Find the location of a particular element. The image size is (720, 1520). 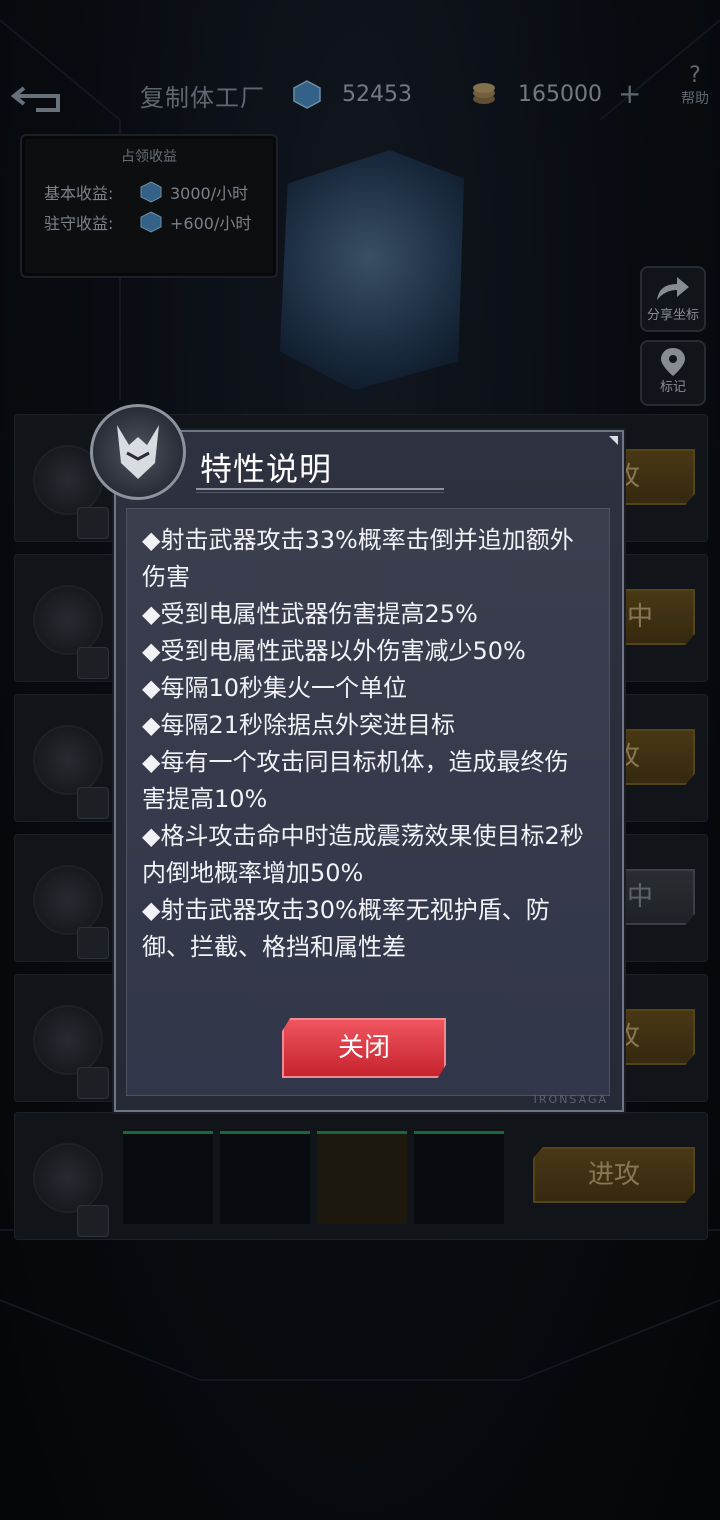

trait-item: ◆每有一个攻击同目标机体，造成最终伤害提高10% is located at coordinates (355, 780).